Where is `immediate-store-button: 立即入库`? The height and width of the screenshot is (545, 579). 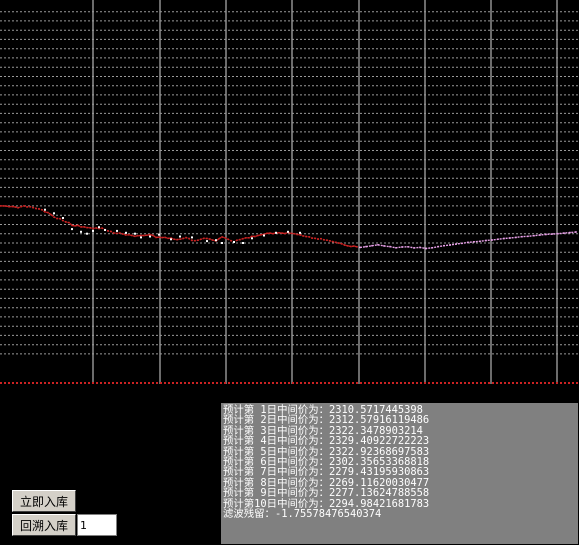 immediate-store-button: 立即入库 is located at coordinates (44, 501).